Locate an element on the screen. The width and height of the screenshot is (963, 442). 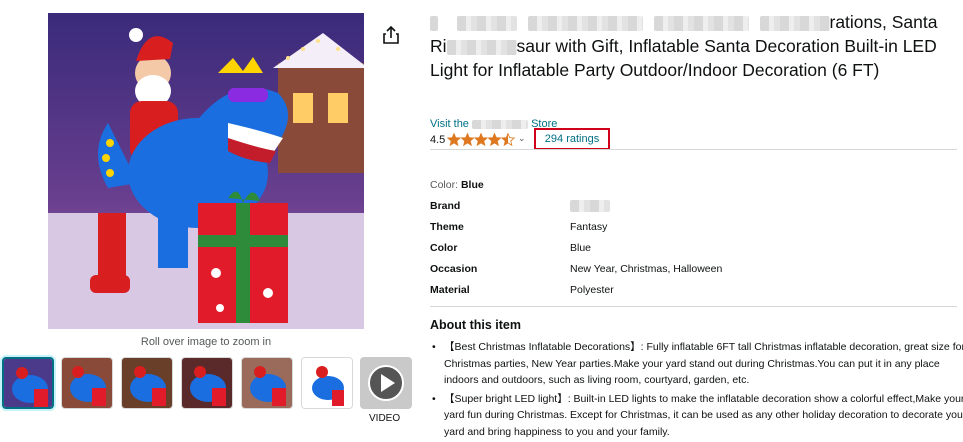
spec-key: Brand is located at coordinates (445, 206).